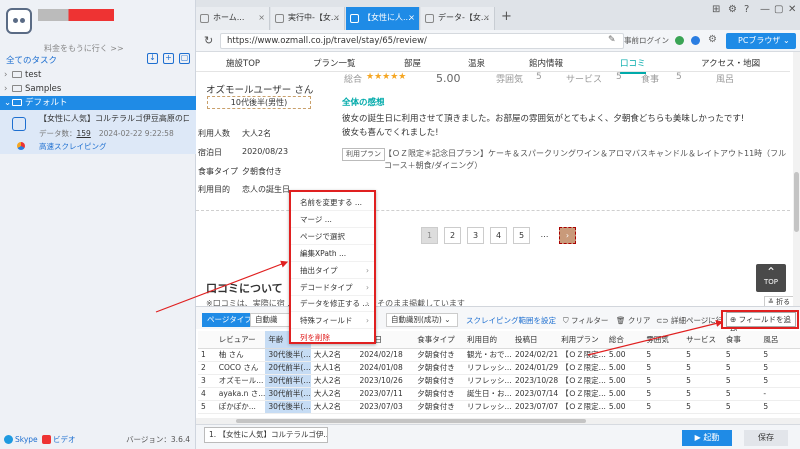  What do you see at coordinates (535, 340) in the screenshot?
I see `column-header: 投稿日` at bounding box center [535, 340].